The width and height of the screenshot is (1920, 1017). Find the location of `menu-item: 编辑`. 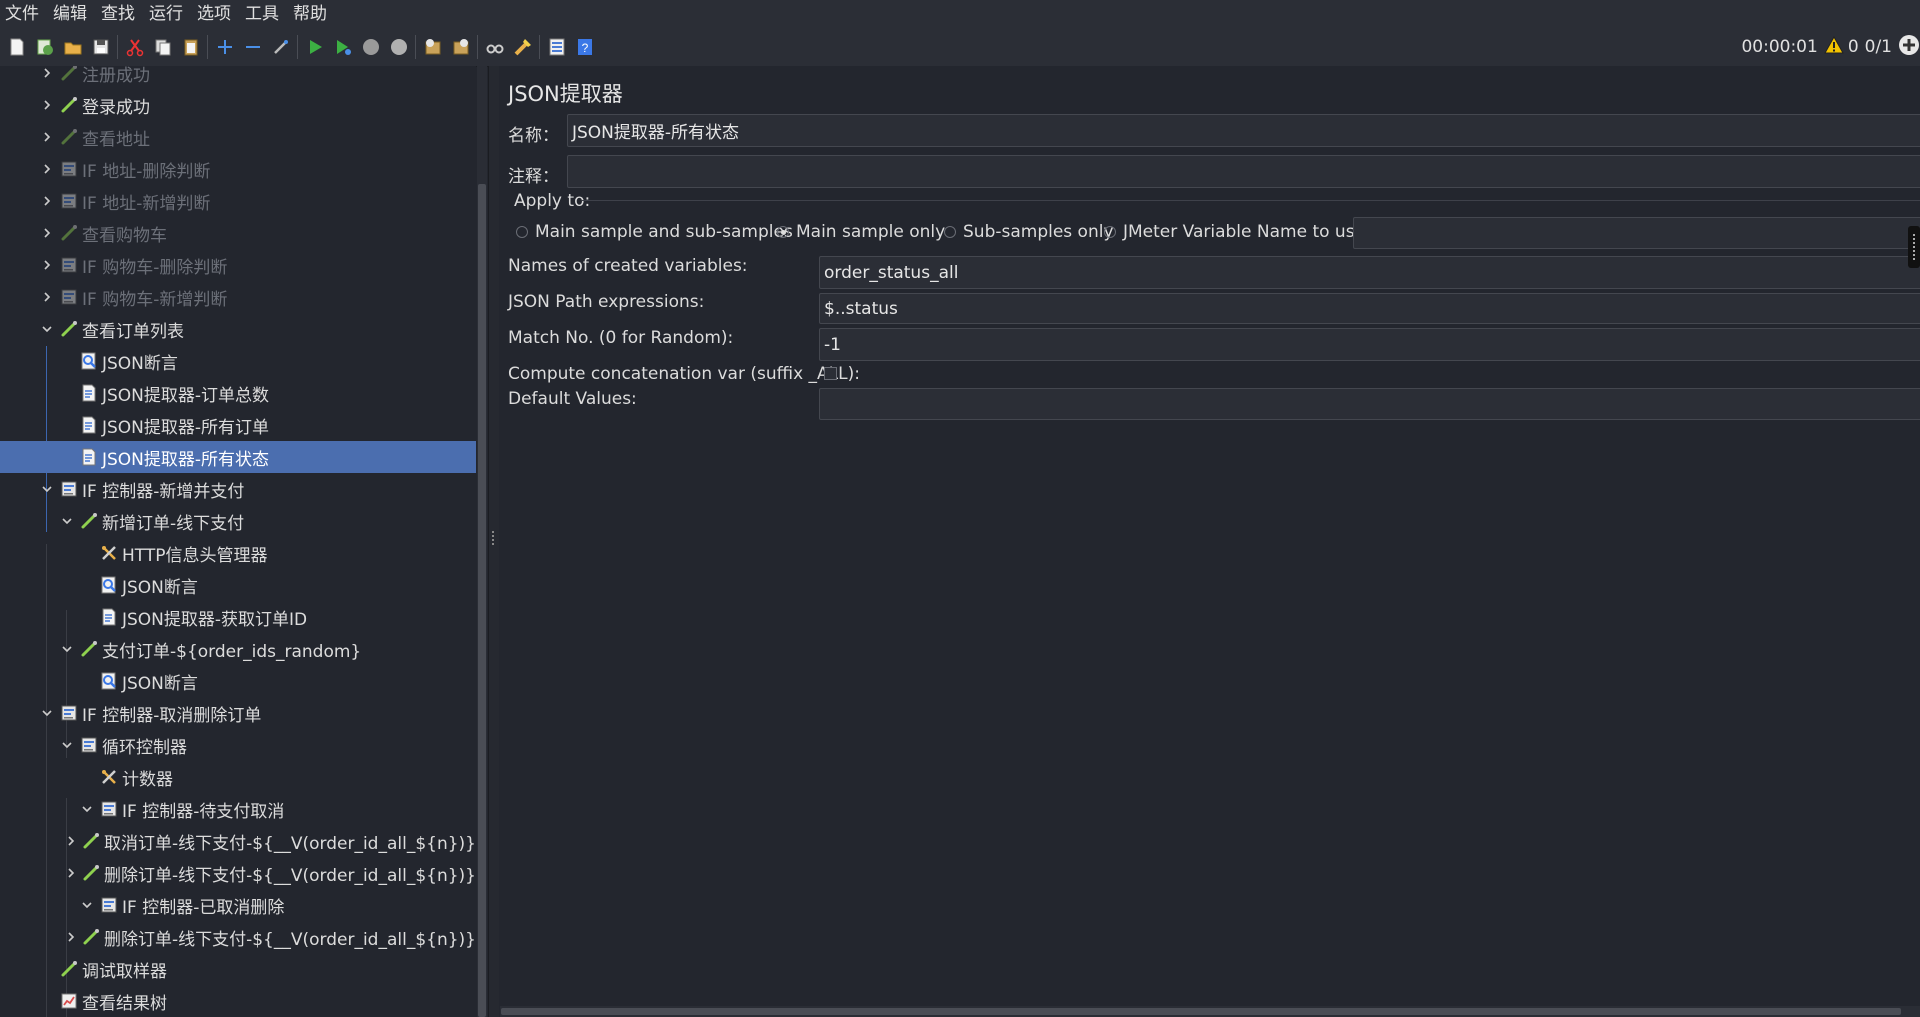

menu-item: 编辑 is located at coordinates (70, 14).